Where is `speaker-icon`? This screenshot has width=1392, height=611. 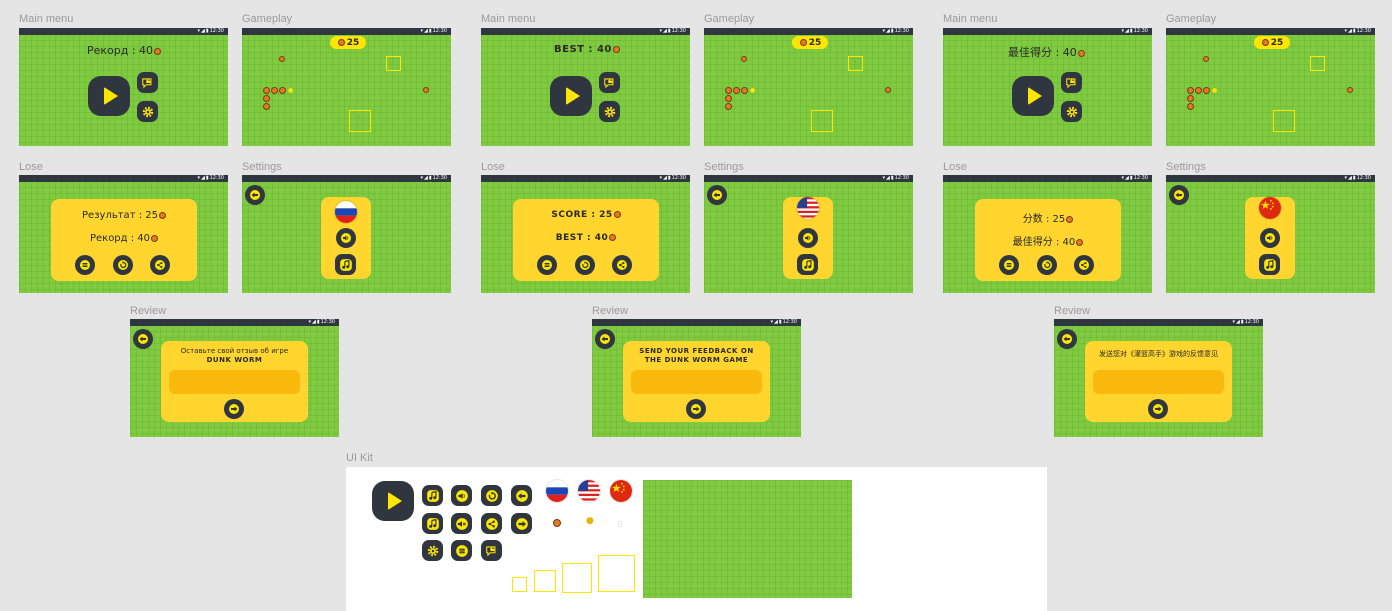 speaker-icon is located at coordinates (346, 238).